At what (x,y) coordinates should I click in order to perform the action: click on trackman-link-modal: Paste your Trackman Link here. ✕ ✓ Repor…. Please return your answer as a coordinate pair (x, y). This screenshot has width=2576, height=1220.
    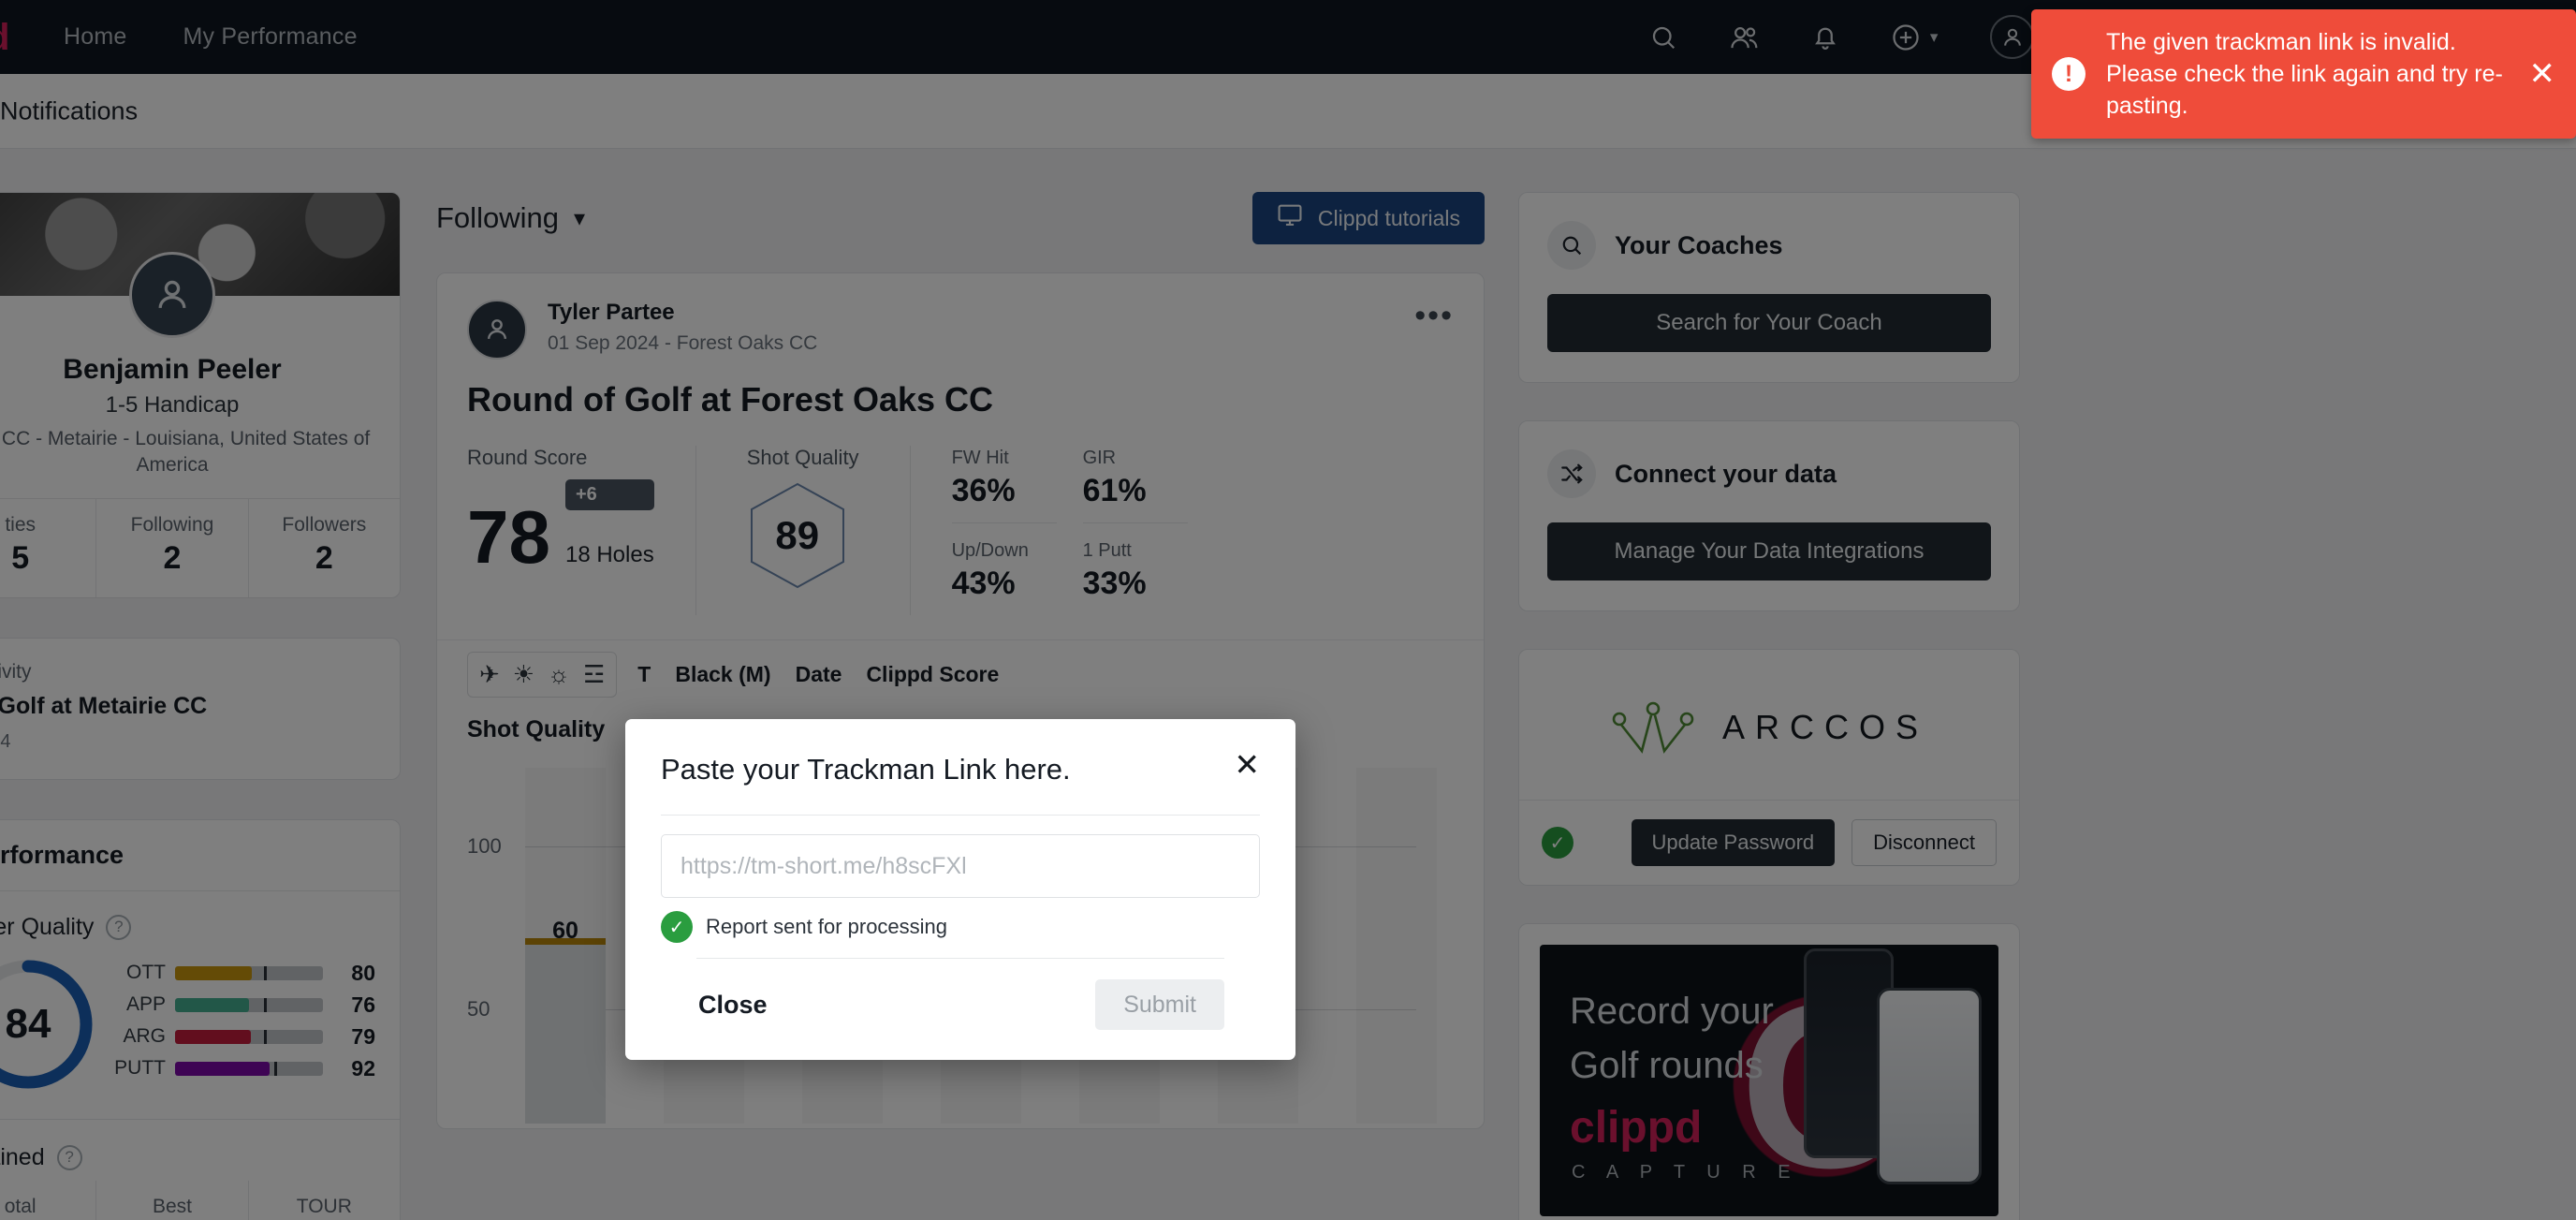
    Looking at the image, I should click on (960, 889).